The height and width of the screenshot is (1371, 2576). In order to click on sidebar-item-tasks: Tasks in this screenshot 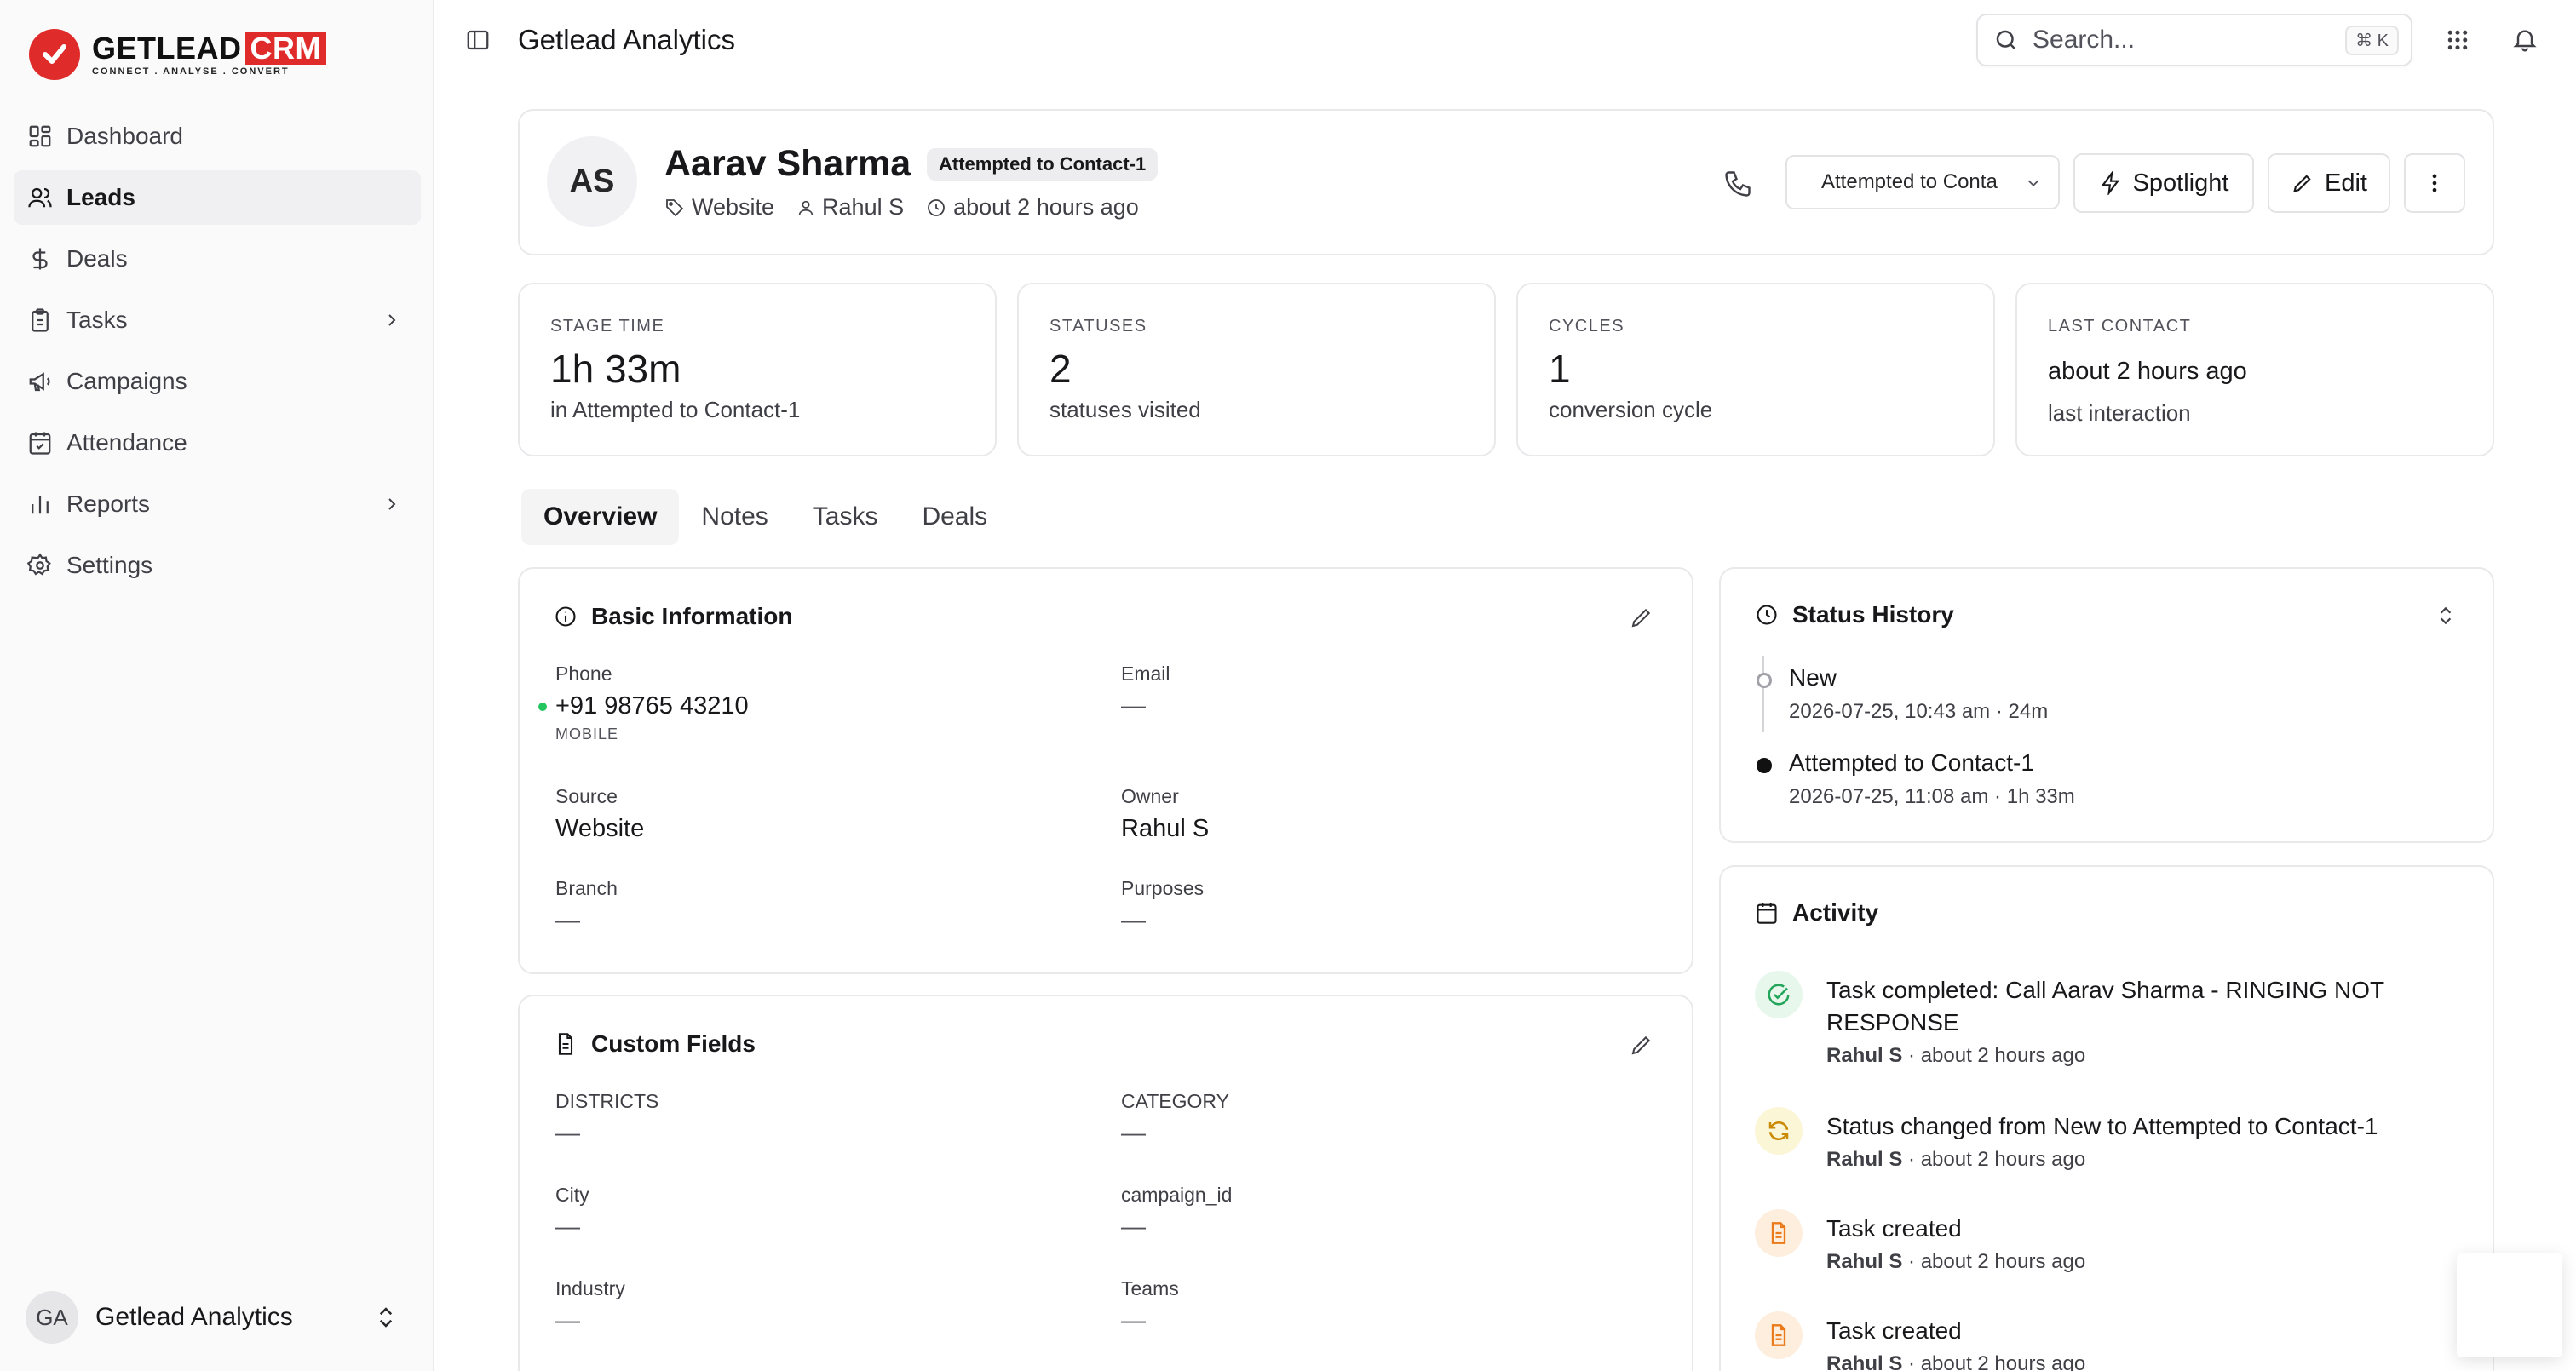, I will do `click(217, 320)`.